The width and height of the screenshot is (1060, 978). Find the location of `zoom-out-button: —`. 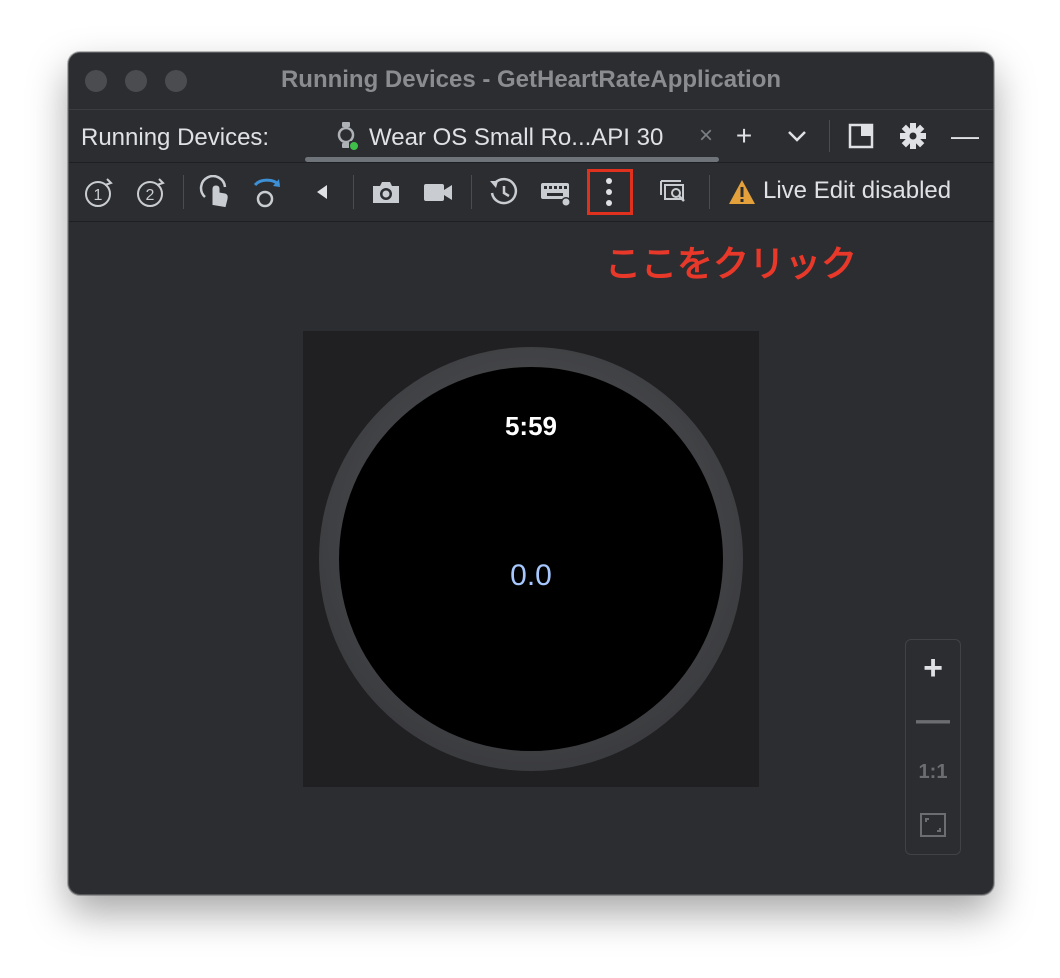

zoom-out-button: — is located at coordinates (933, 720).